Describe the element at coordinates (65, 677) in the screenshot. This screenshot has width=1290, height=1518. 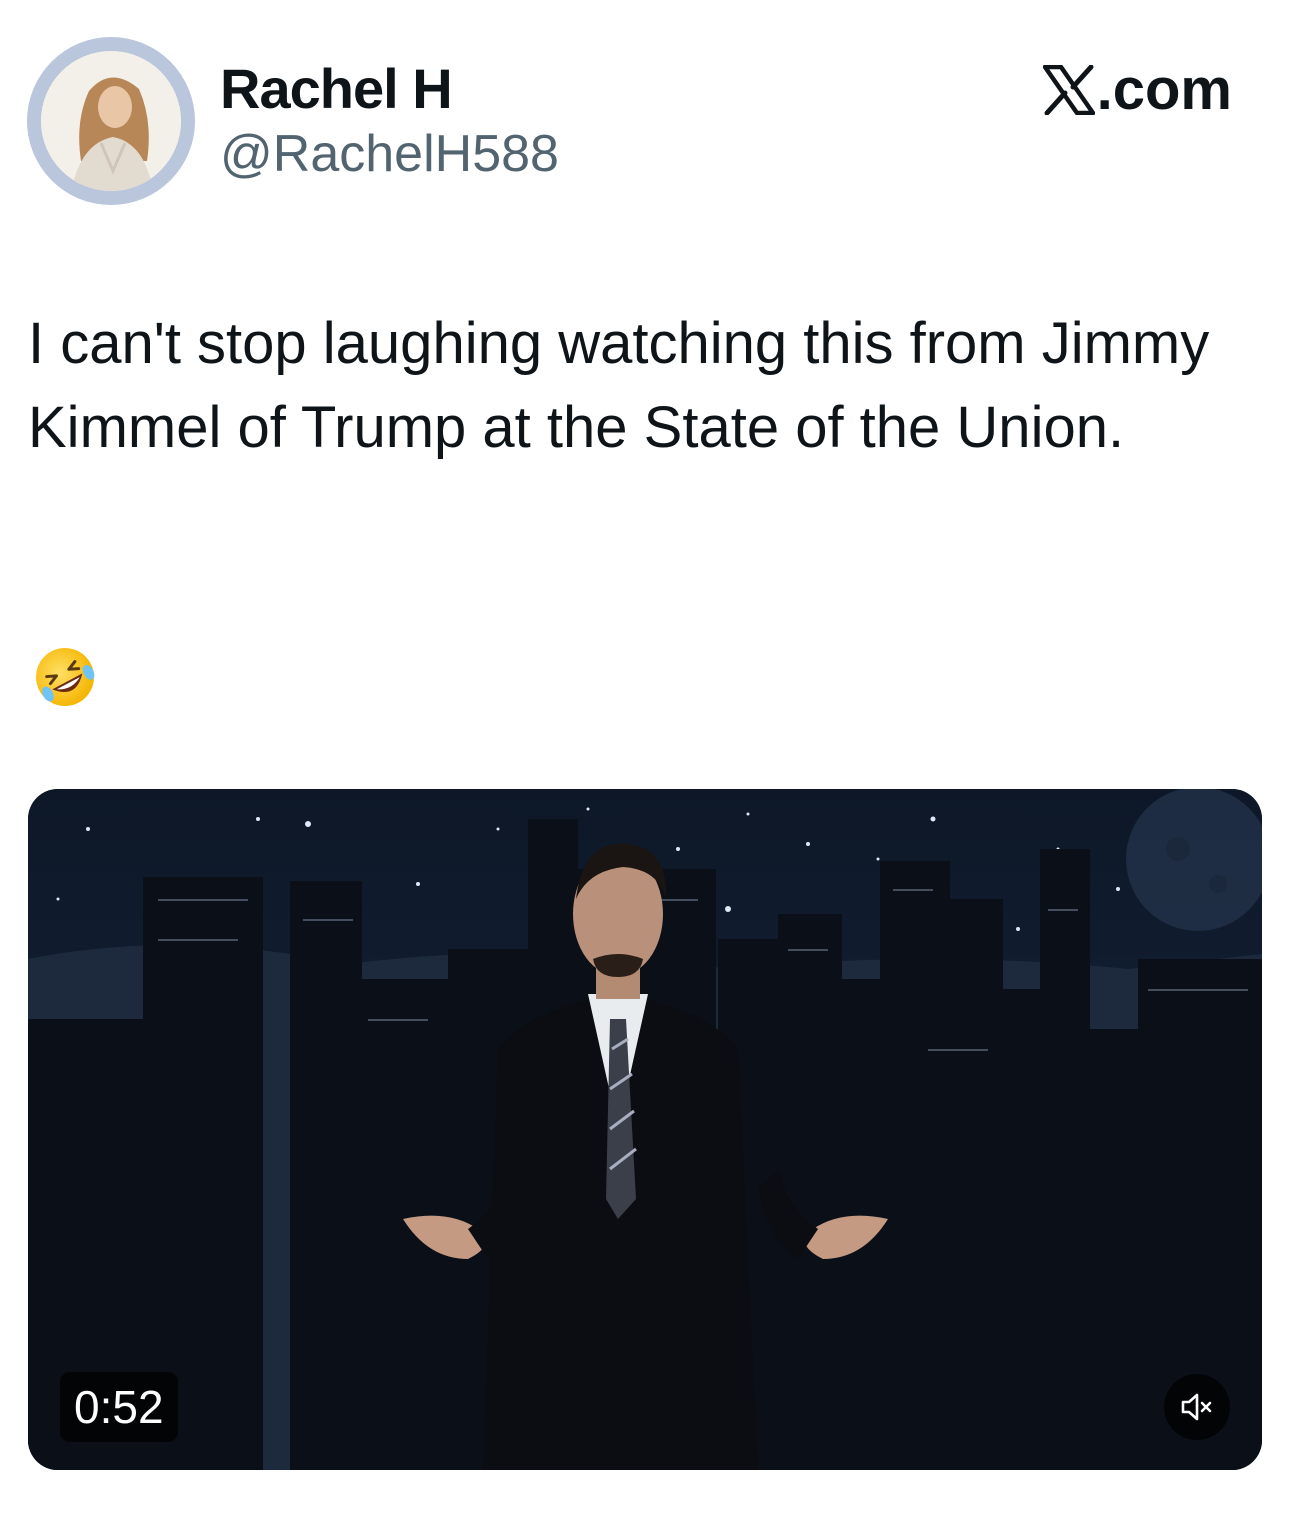
I see `rolling-on-floor-laughing-icon` at that location.